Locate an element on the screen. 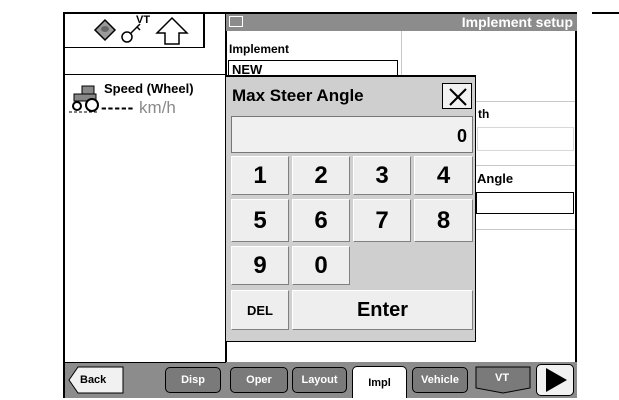  screen-icon is located at coordinates (236, 21).